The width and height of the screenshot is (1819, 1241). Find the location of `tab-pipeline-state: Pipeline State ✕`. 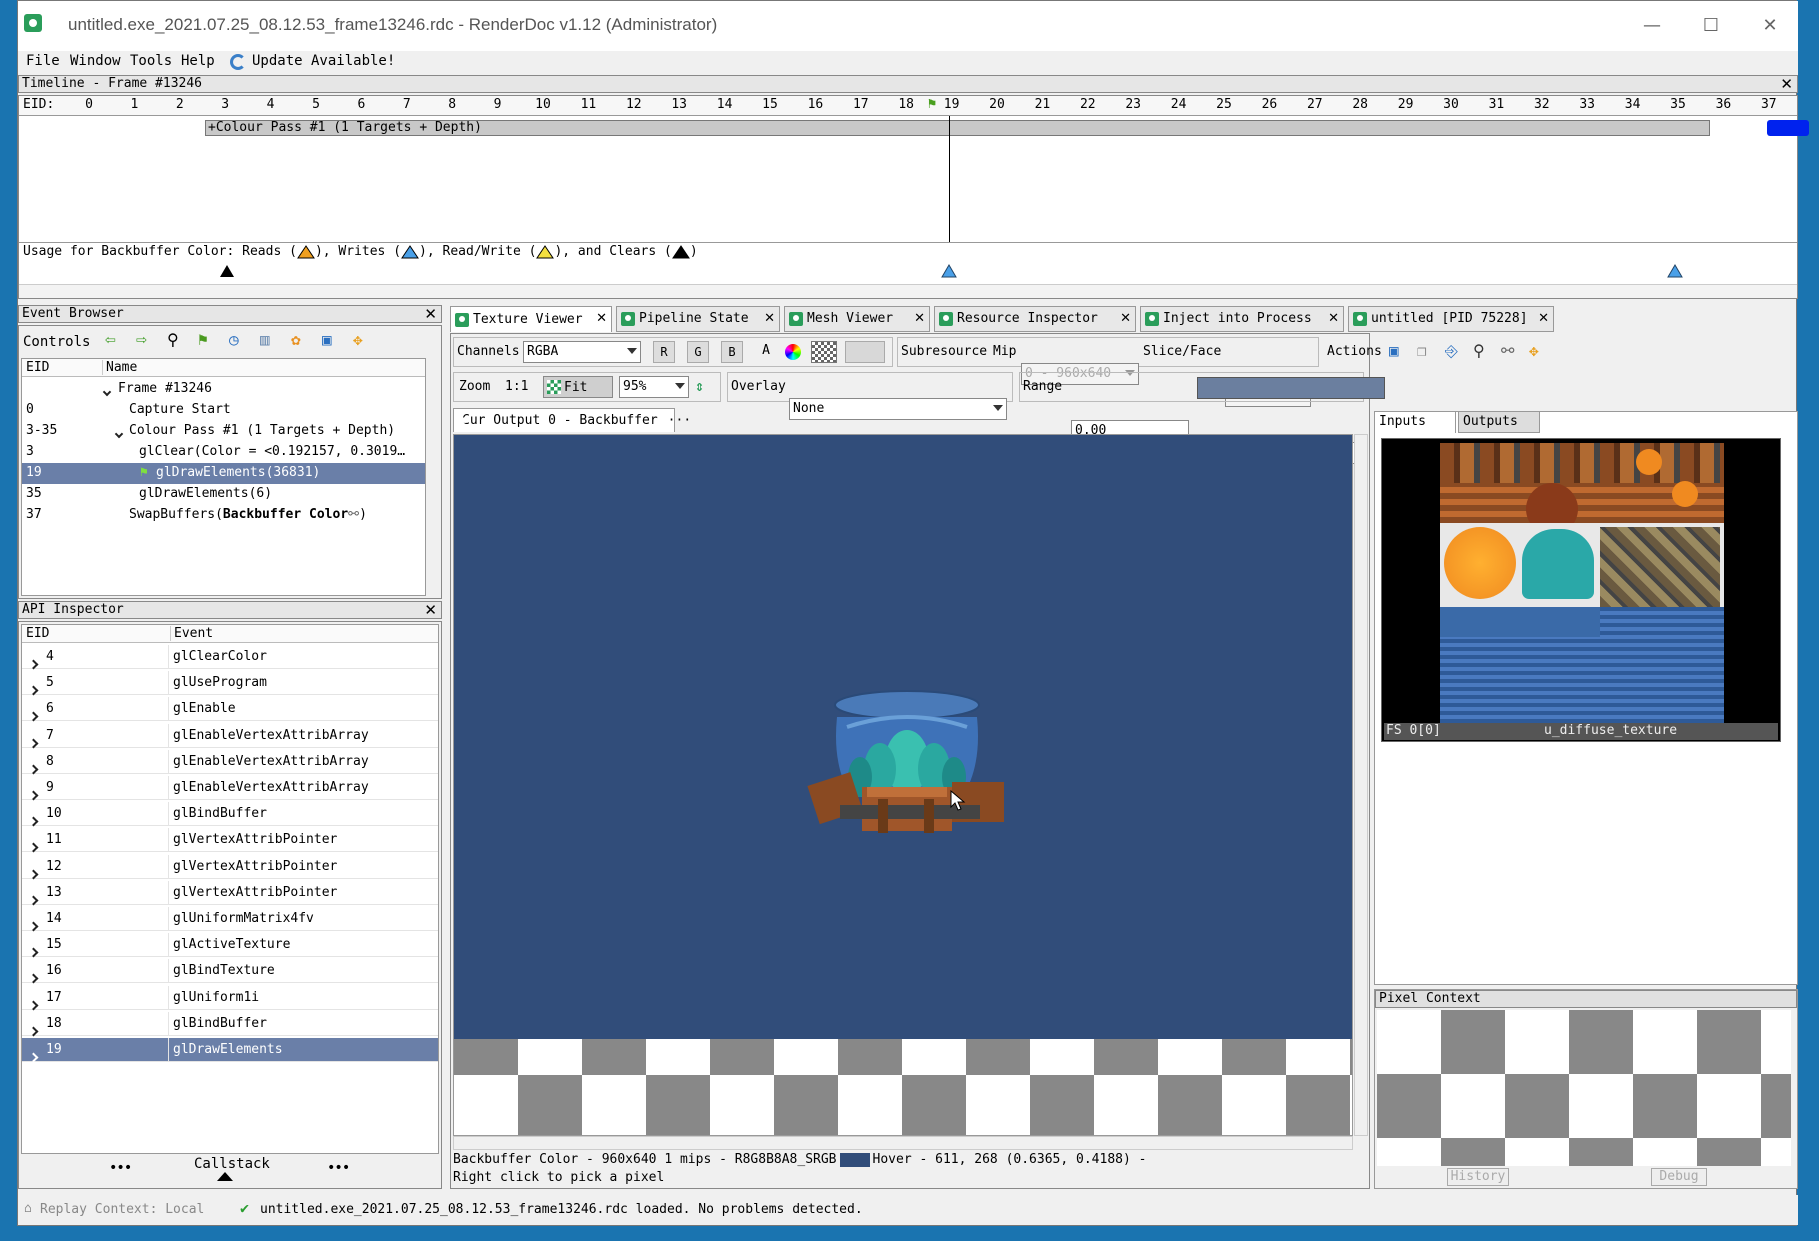

tab-pipeline-state: Pipeline State ✕ is located at coordinates (698, 319).